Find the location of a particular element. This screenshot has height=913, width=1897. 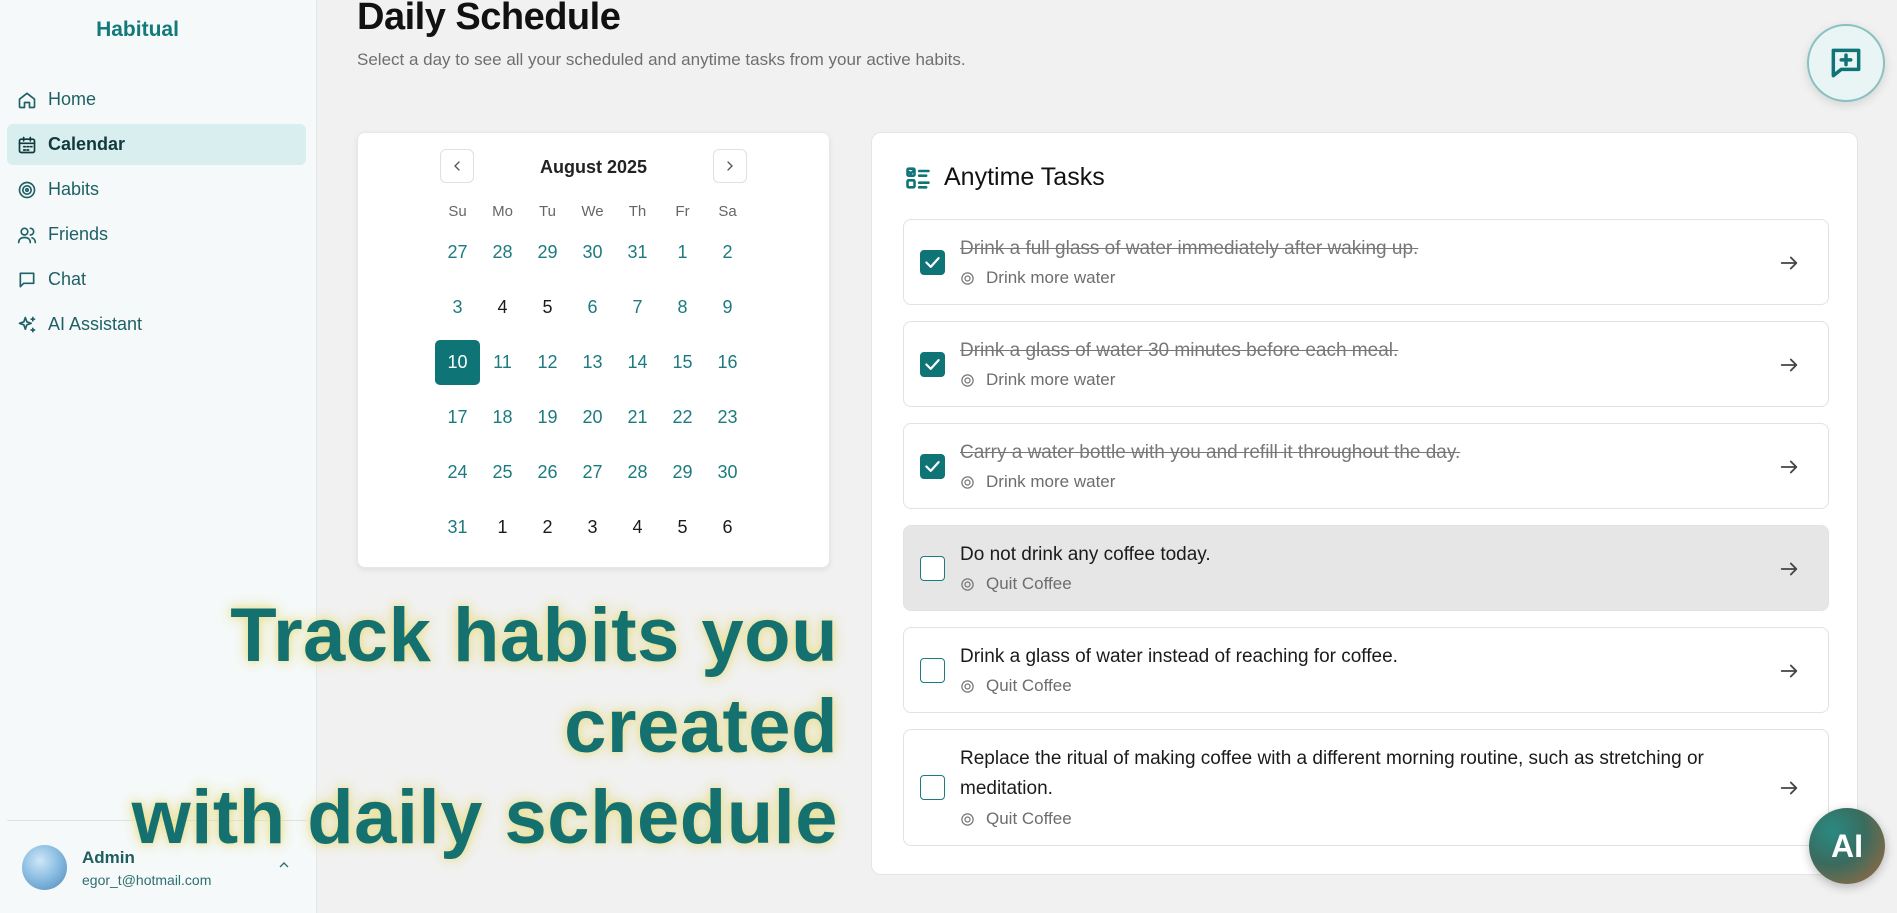

calendar-day-number: 17 is located at coordinates (457, 417).